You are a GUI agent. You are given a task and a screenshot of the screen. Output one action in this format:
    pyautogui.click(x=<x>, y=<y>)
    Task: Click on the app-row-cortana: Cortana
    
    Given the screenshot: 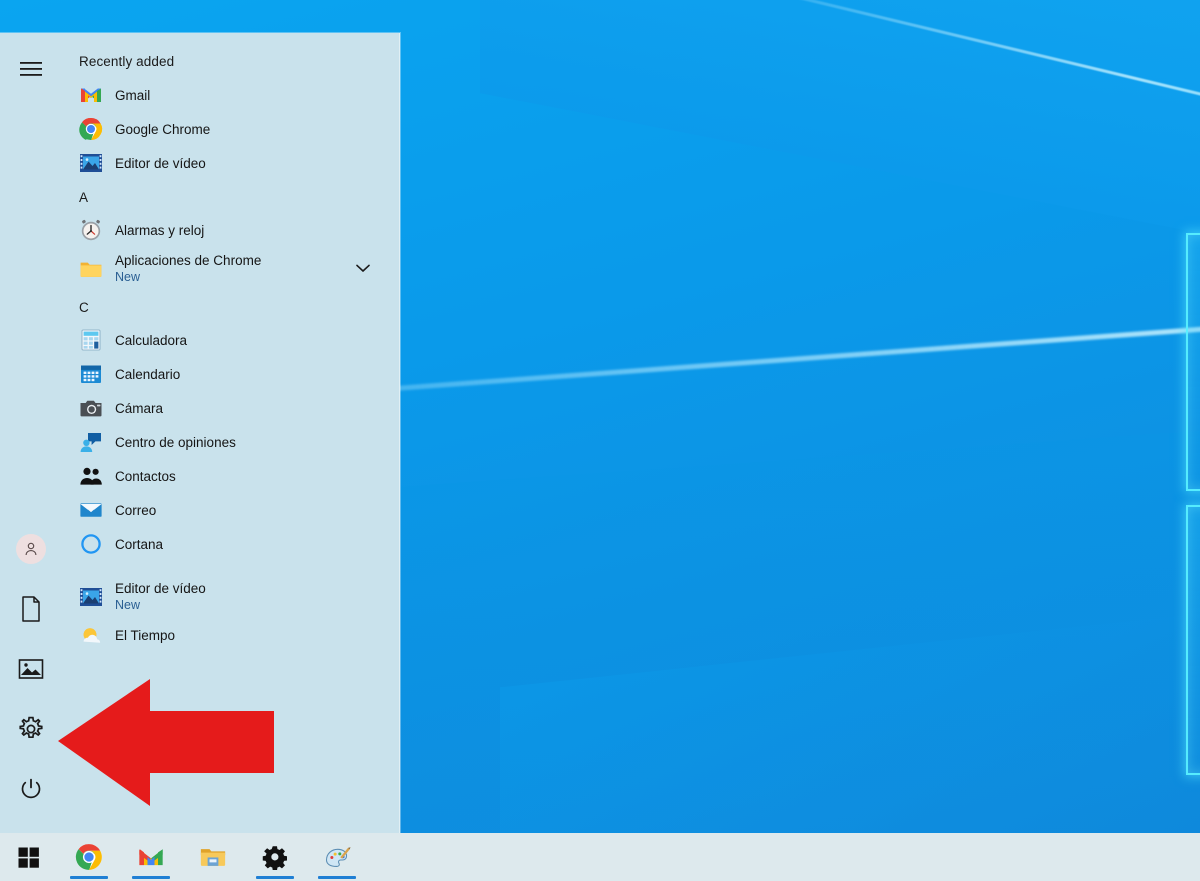 What is the action you would take?
    pyautogui.click(x=231, y=544)
    